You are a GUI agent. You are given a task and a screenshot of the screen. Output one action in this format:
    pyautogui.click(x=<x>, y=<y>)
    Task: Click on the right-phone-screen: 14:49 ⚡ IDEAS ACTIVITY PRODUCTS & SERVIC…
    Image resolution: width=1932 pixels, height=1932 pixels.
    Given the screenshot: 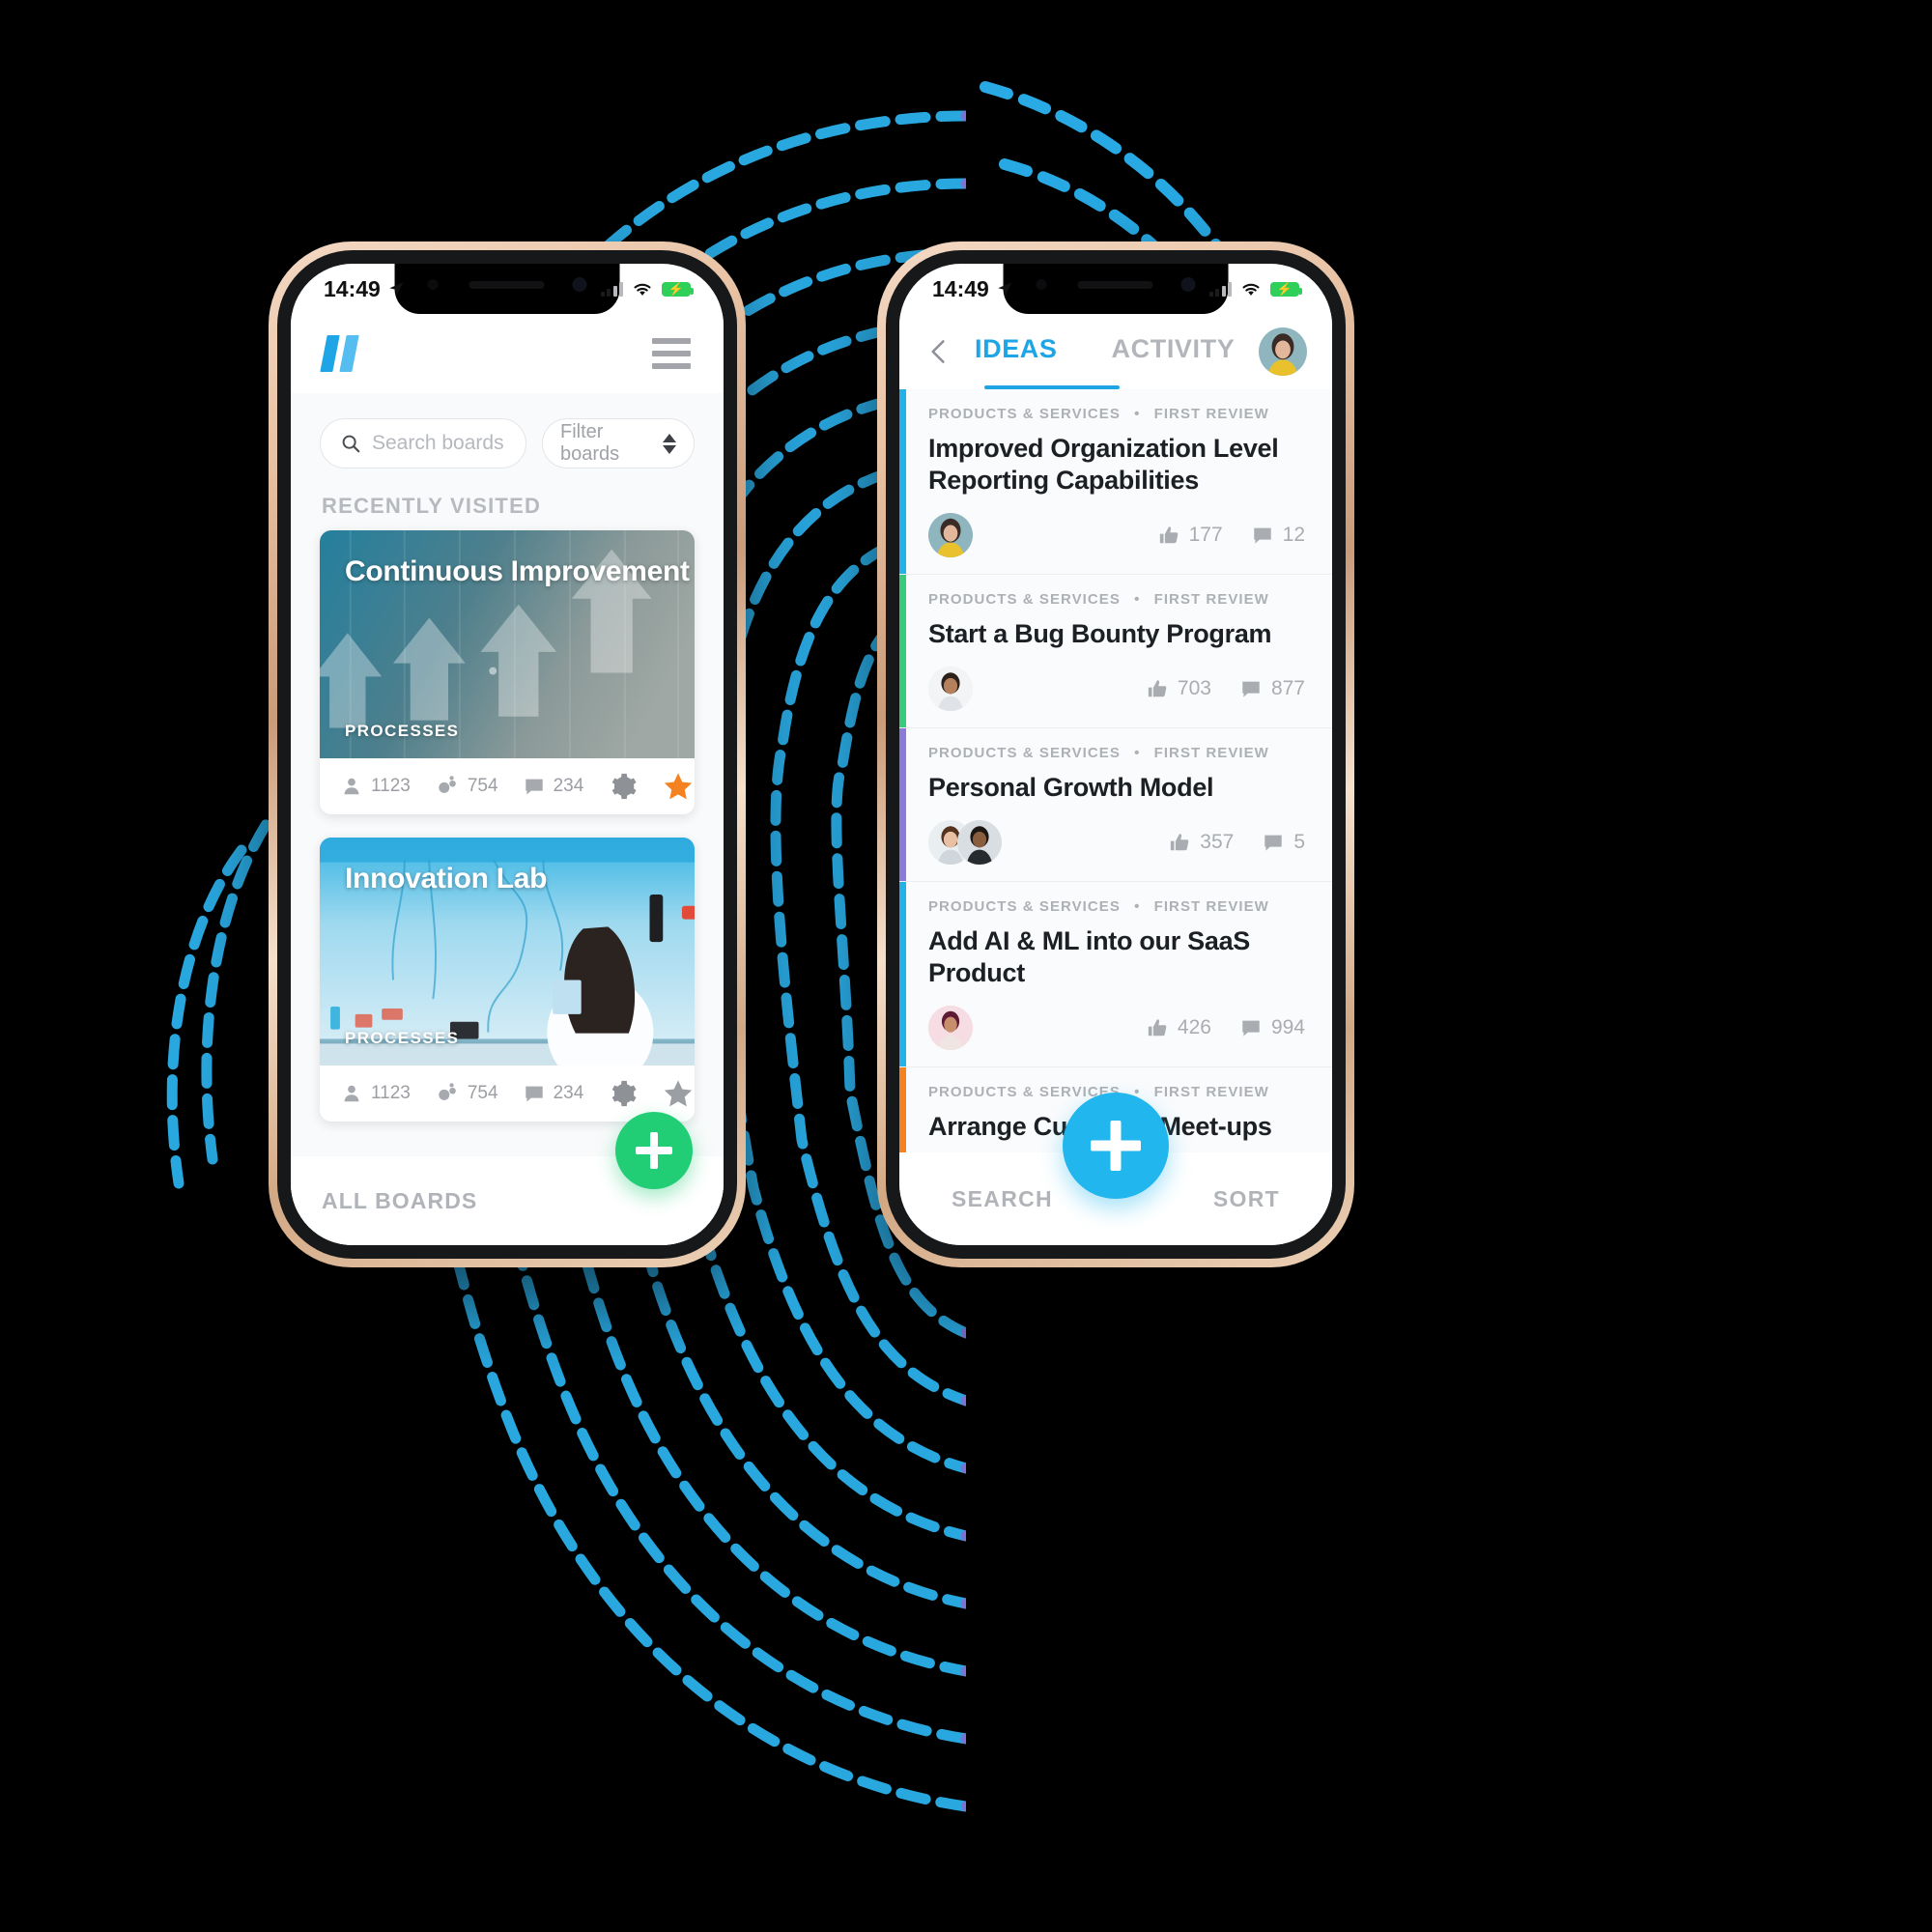 What is the action you would take?
    pyautogui.click(x=1115, y=754)
    